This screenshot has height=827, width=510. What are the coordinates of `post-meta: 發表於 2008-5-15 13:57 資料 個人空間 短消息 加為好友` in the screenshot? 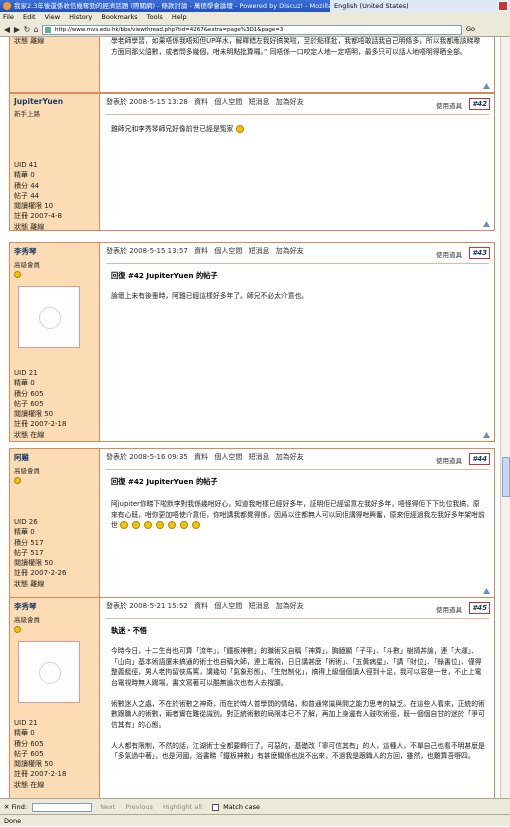 It's located at (297, 251).